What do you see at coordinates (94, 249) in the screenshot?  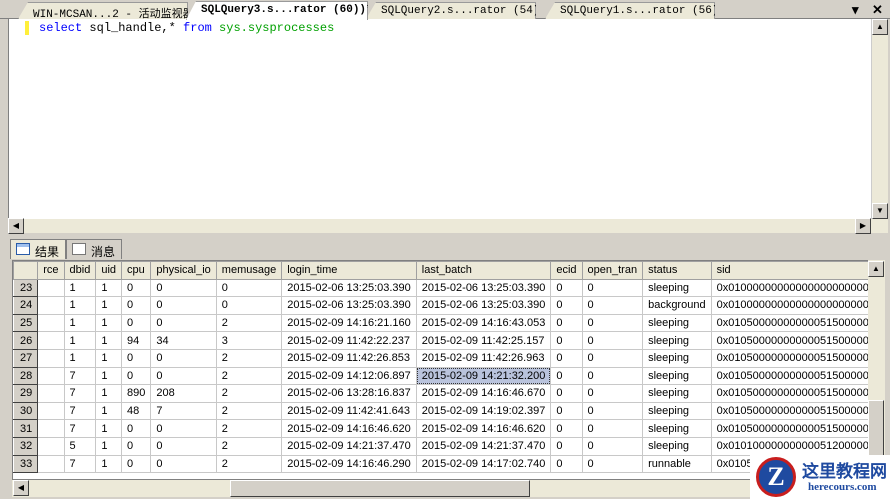 I see `tab-messages: 消息` at bounding box center [94, 249].